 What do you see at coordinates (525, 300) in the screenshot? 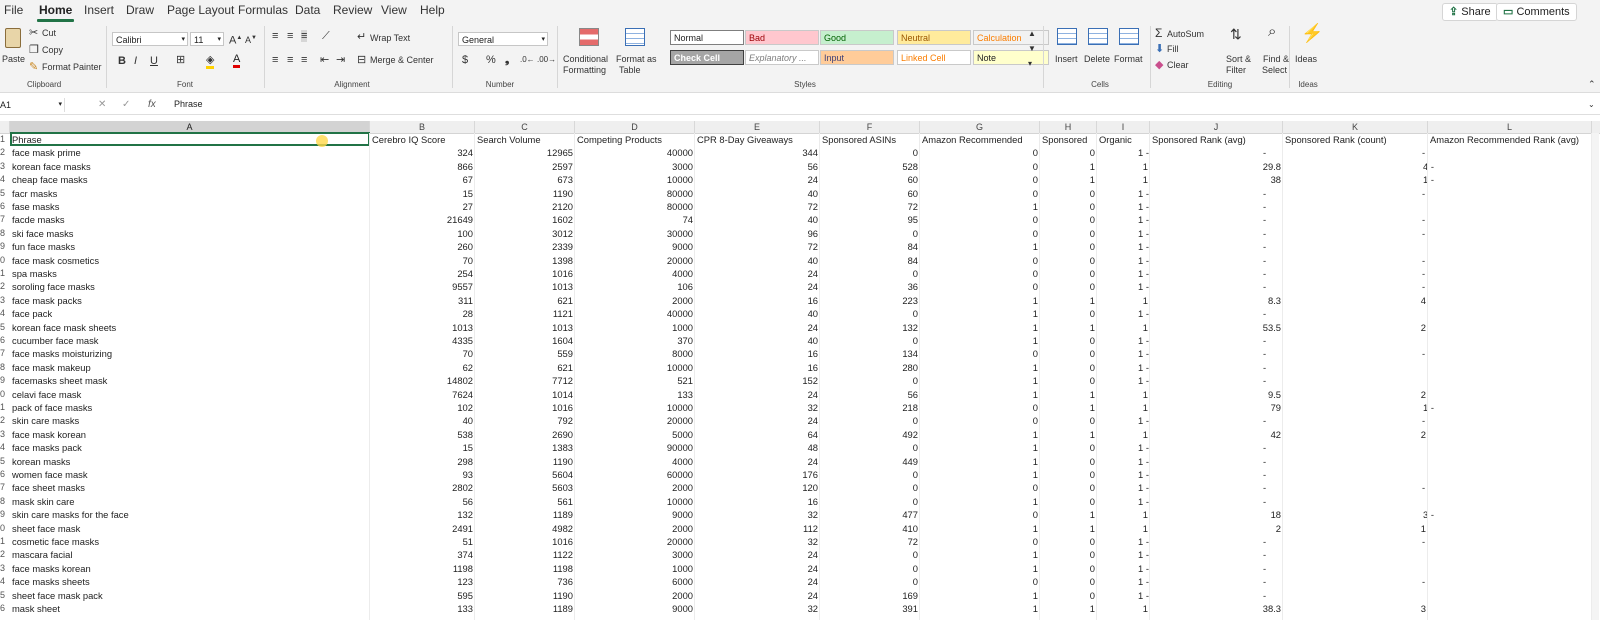
I see `cell: 621` at bounding box center [525, 300].